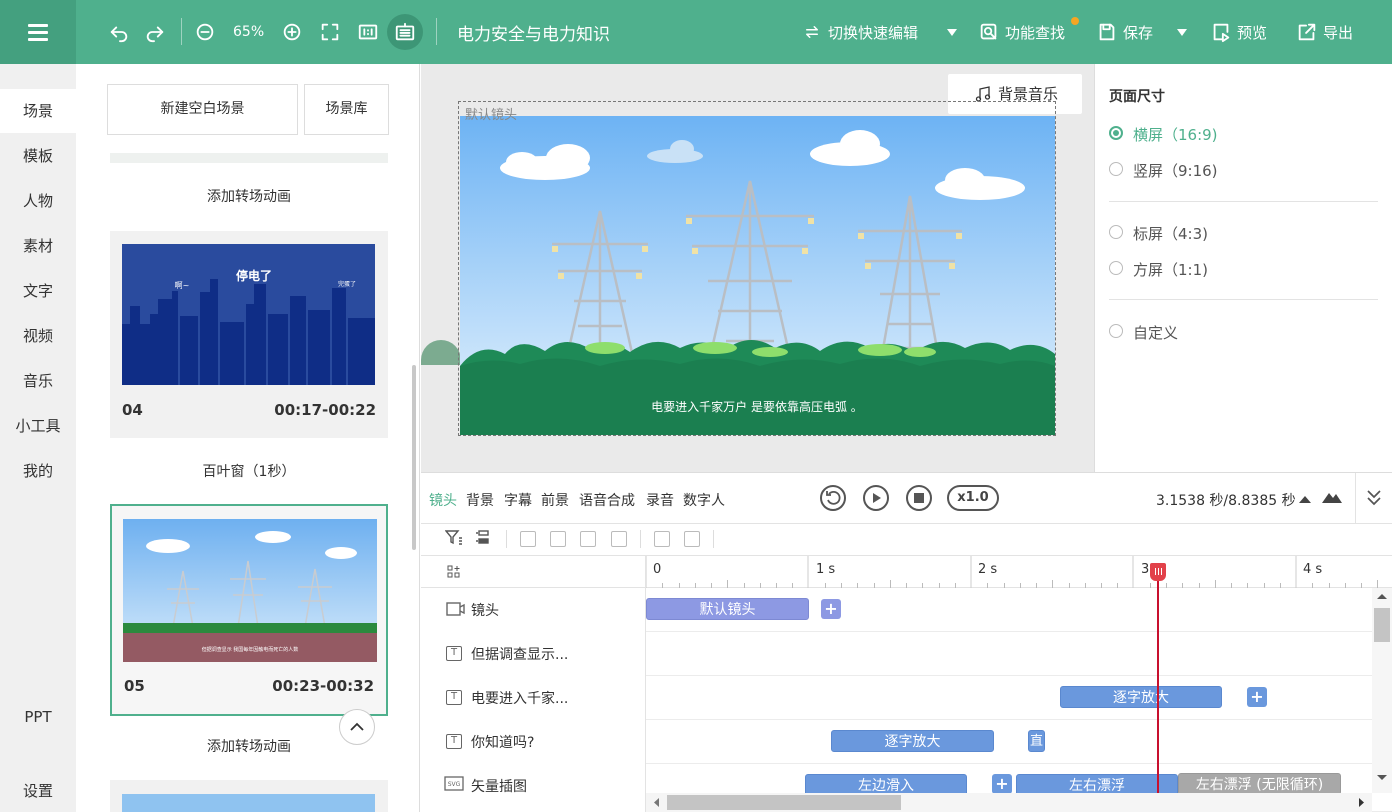  I want to click on zoom-out-icon, so click(205, 32).